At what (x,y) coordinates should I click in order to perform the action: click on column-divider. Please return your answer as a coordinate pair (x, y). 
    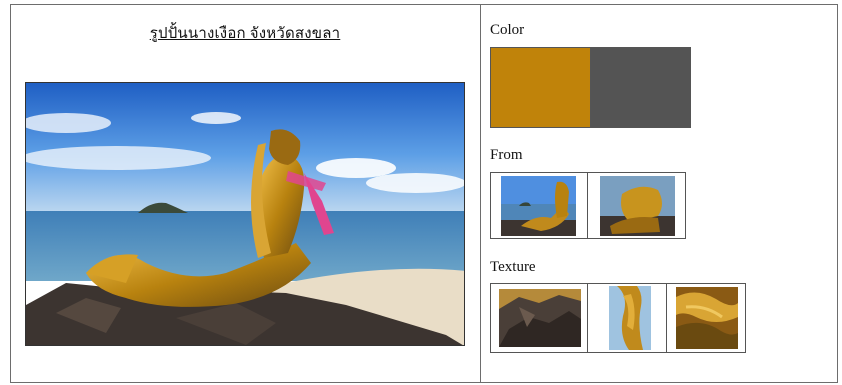
    Looking at the image, I should click on (480, 193).